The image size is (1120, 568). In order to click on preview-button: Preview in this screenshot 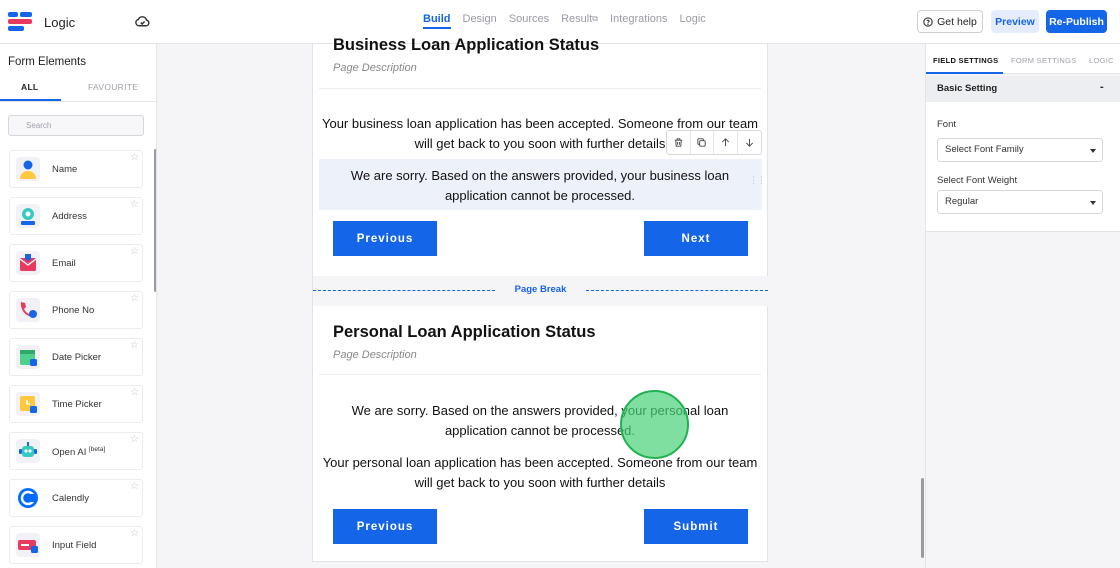, I will do `click(1015, 21)`.